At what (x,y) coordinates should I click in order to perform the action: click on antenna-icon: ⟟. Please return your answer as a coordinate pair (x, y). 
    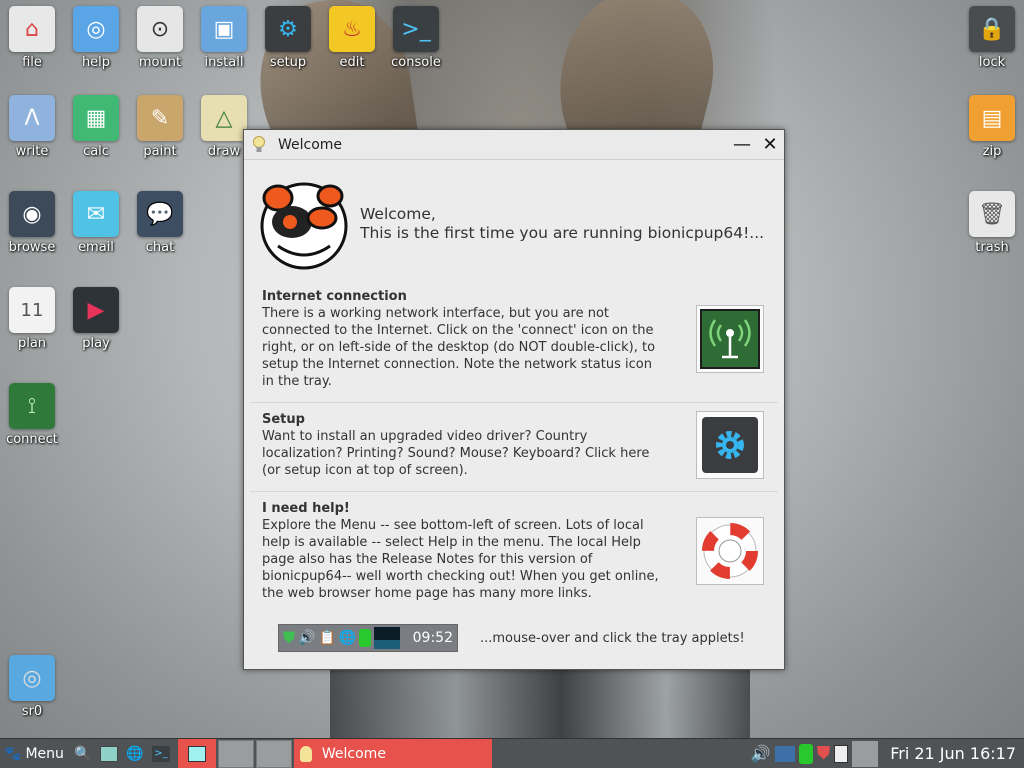
    Looking at the image, I should click on (32, 406).